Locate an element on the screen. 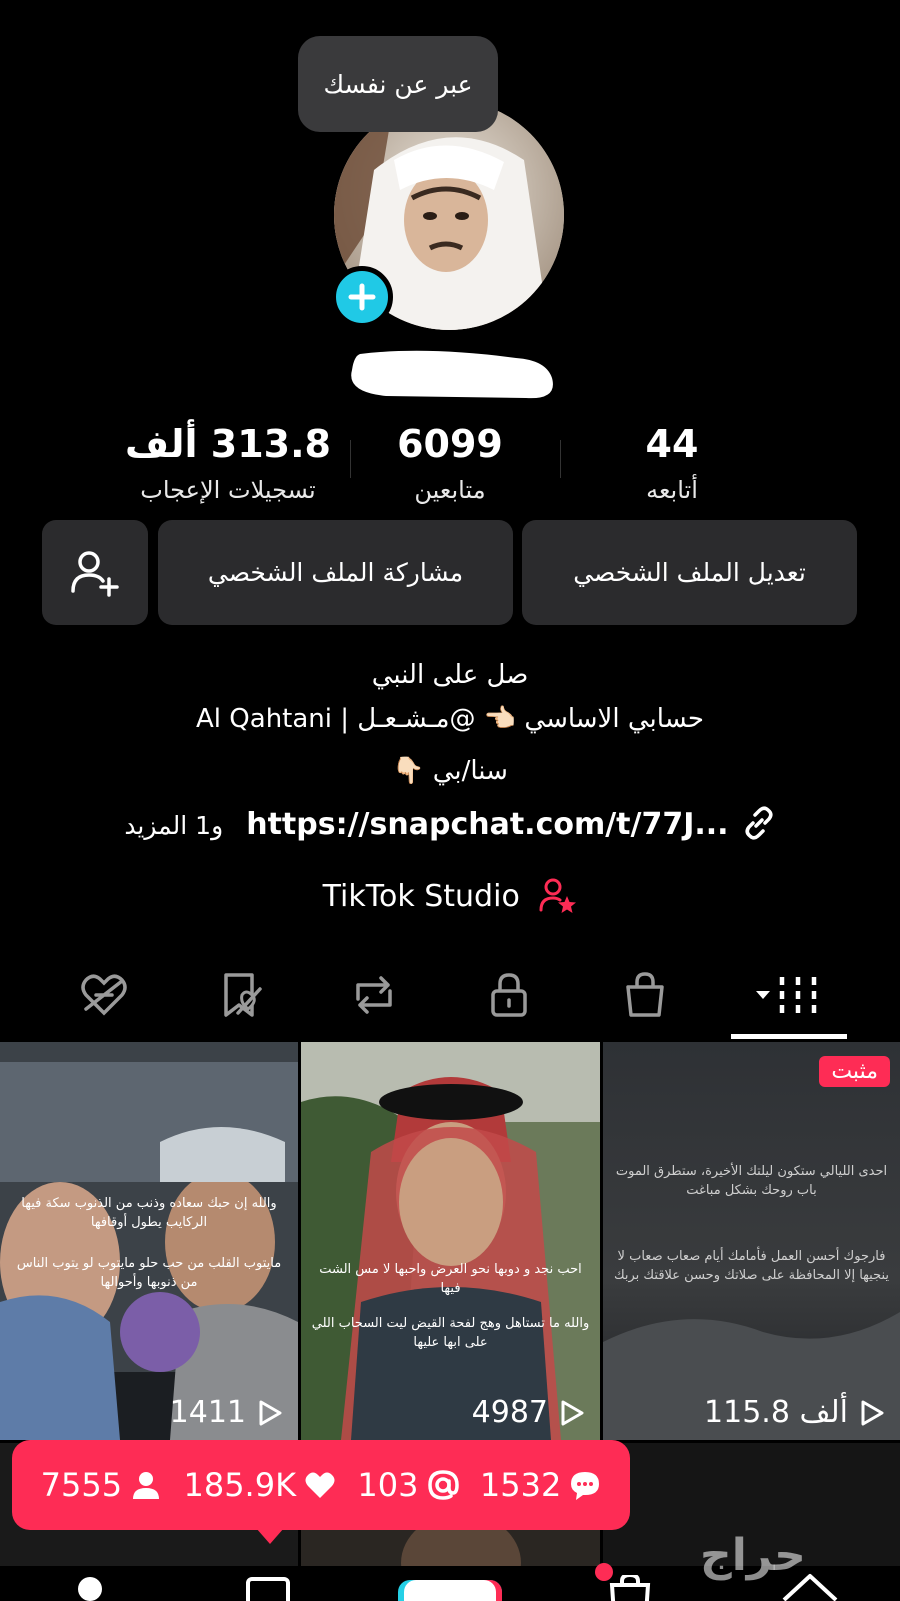 This screenshot has height=1601, width=900. comment-icon is located at coordinates (585, 1486).